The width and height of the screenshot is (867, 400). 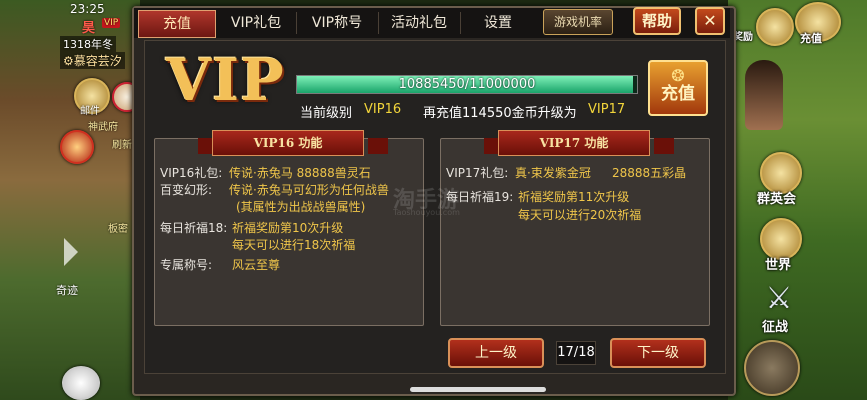 I want to click on vip16-bless-value-2: 每天可以进行18次祈福, so click(x=294, y=245).